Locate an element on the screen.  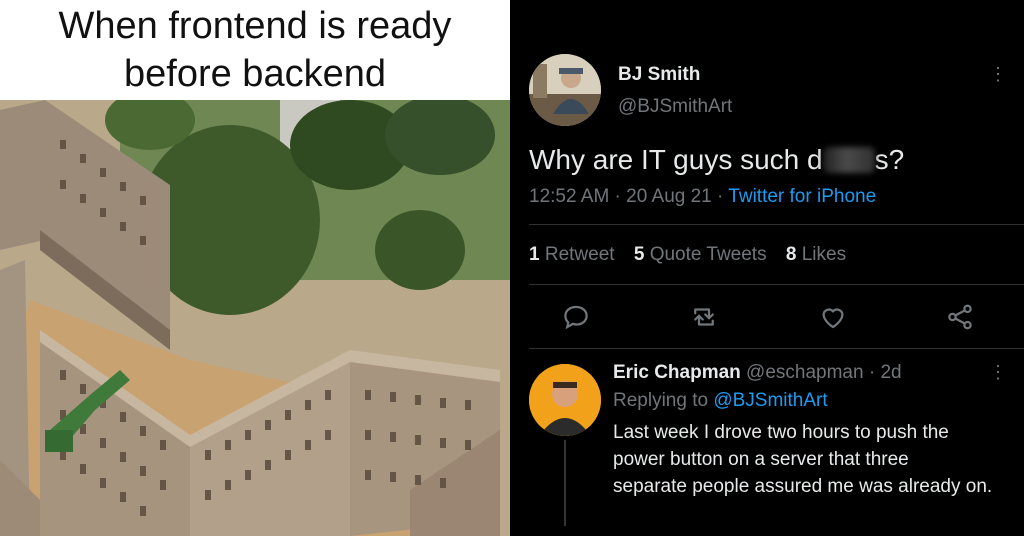
reply-author-name: Eric Chapman is located at coordinates (677, 372).